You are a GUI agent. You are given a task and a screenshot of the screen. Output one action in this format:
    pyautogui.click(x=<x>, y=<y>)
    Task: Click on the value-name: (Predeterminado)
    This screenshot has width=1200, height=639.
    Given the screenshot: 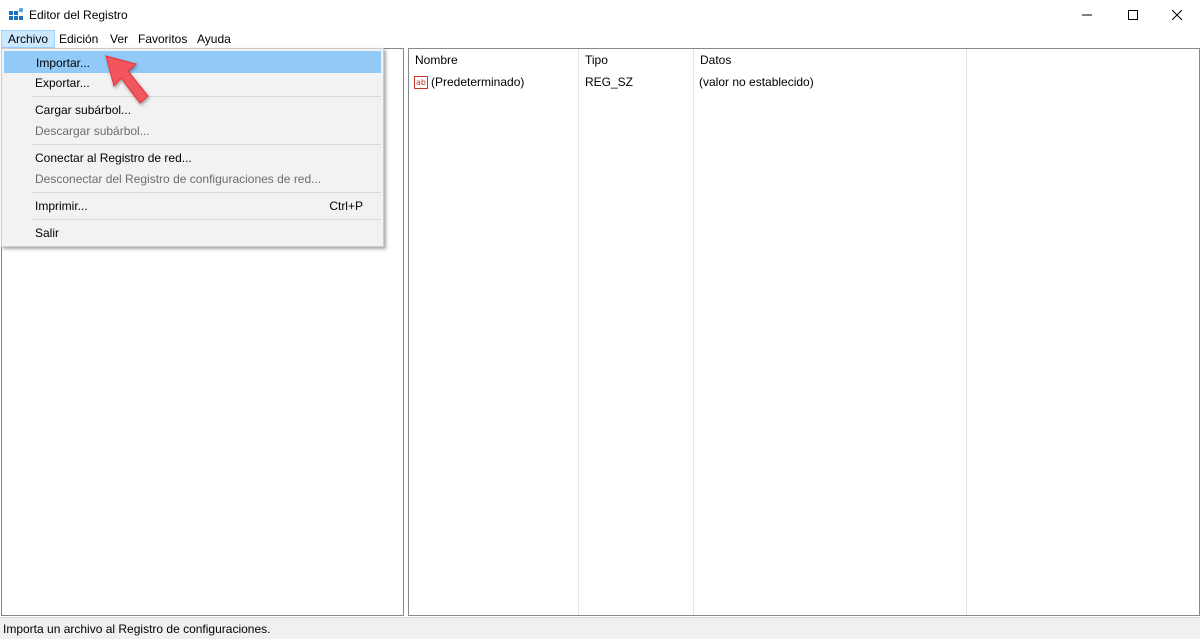 What is the action you would take?
    pyautogui.click(x=478, y=82)
    